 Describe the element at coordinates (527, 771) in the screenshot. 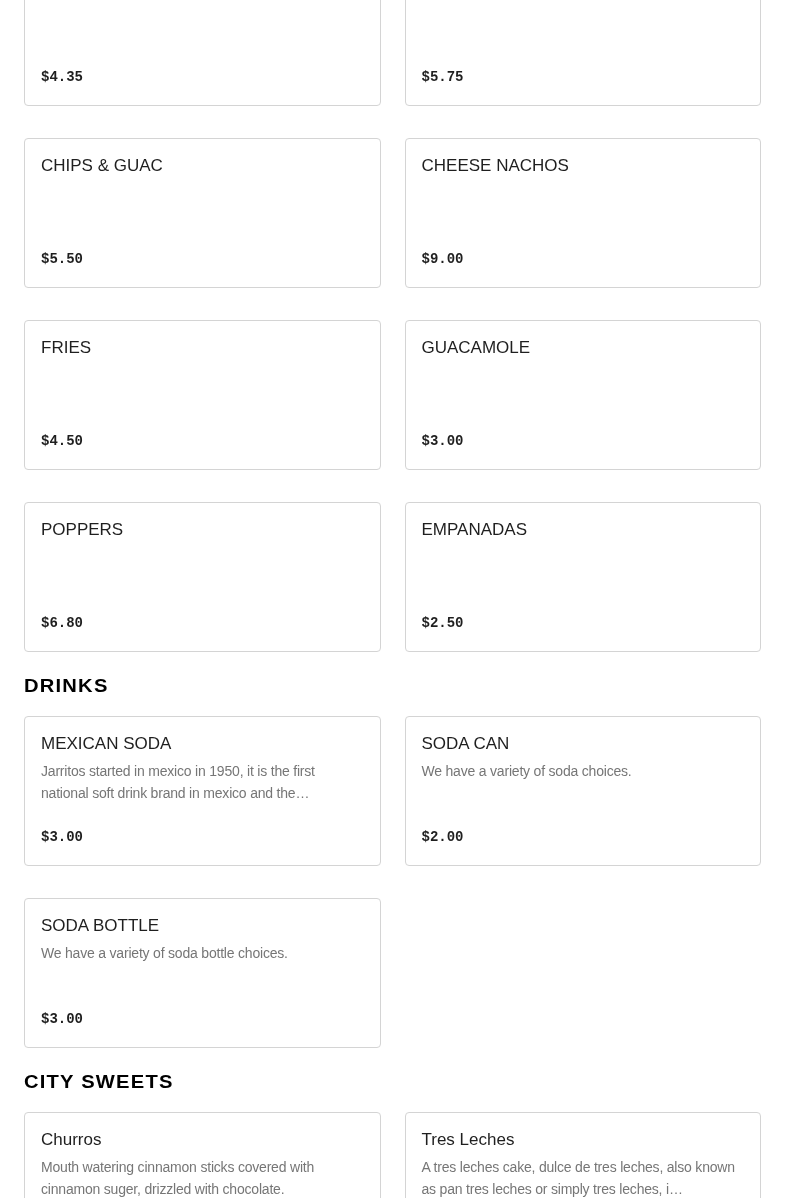

I see `item-description: We have a variety of soda choices.` at that location.